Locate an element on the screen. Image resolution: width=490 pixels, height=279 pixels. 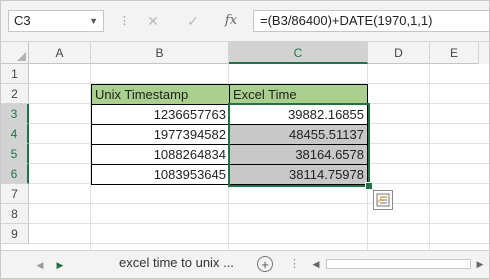
cell-b2-header: Unix Timestamp is located at coordinates (160, 94).